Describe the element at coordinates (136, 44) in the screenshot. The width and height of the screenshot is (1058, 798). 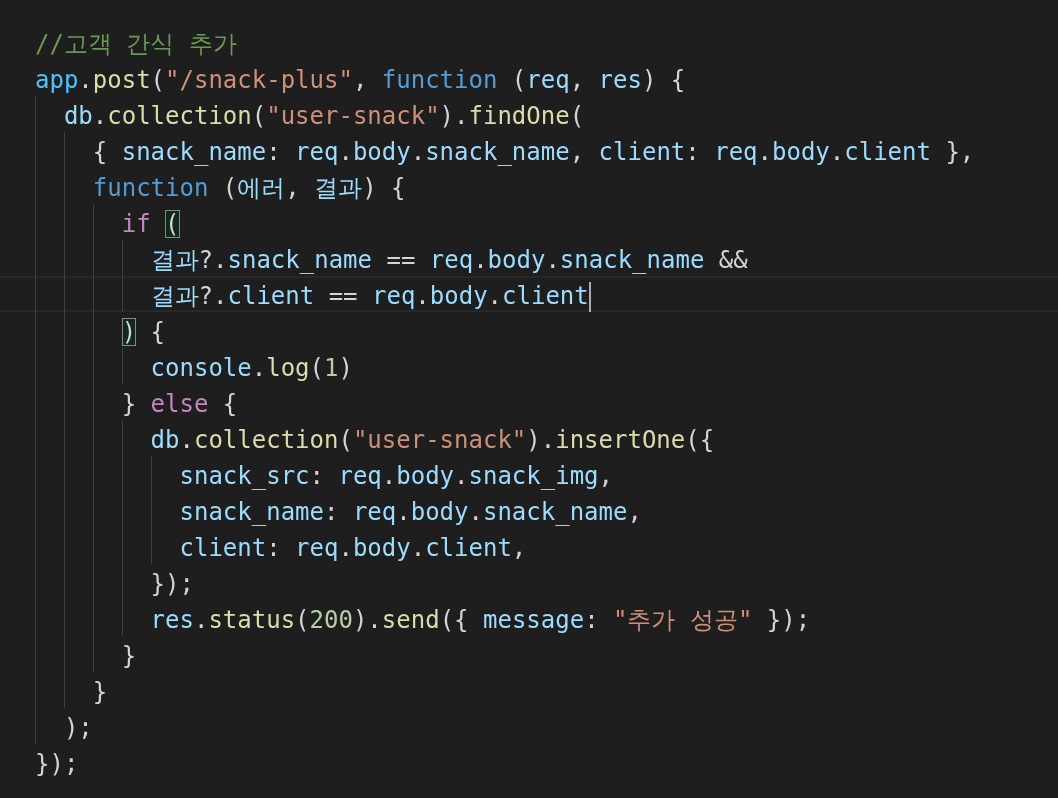
I see `code-line: //고객 간식 추가` at that location.